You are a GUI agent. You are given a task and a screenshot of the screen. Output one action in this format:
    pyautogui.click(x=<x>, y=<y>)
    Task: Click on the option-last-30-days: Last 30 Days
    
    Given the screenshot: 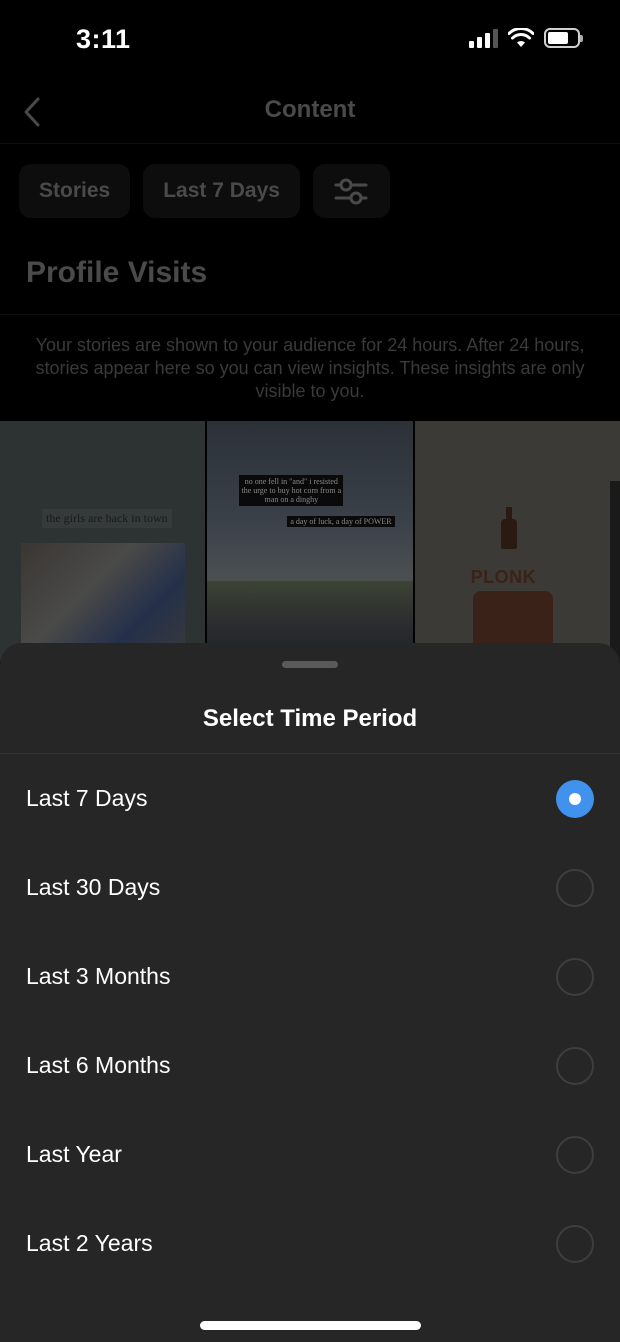 What is the action you would take?
    pyautogui.click(x=310, y=887)
    